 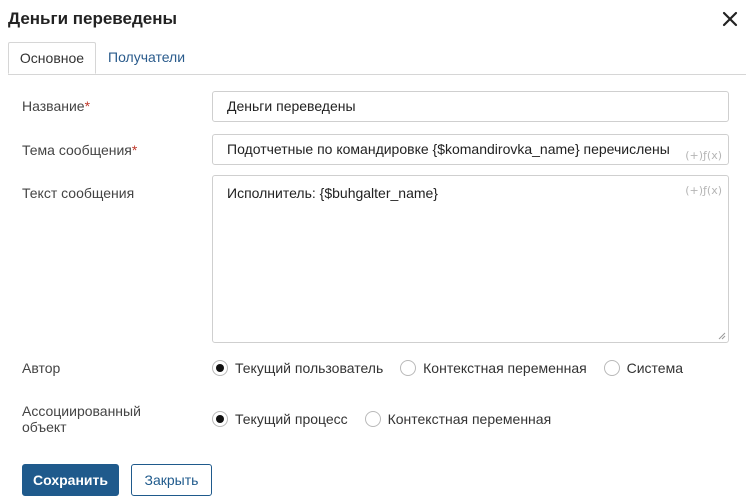 I want to click on subject-label: Тема сообщения*, so click(x=79, y=150).